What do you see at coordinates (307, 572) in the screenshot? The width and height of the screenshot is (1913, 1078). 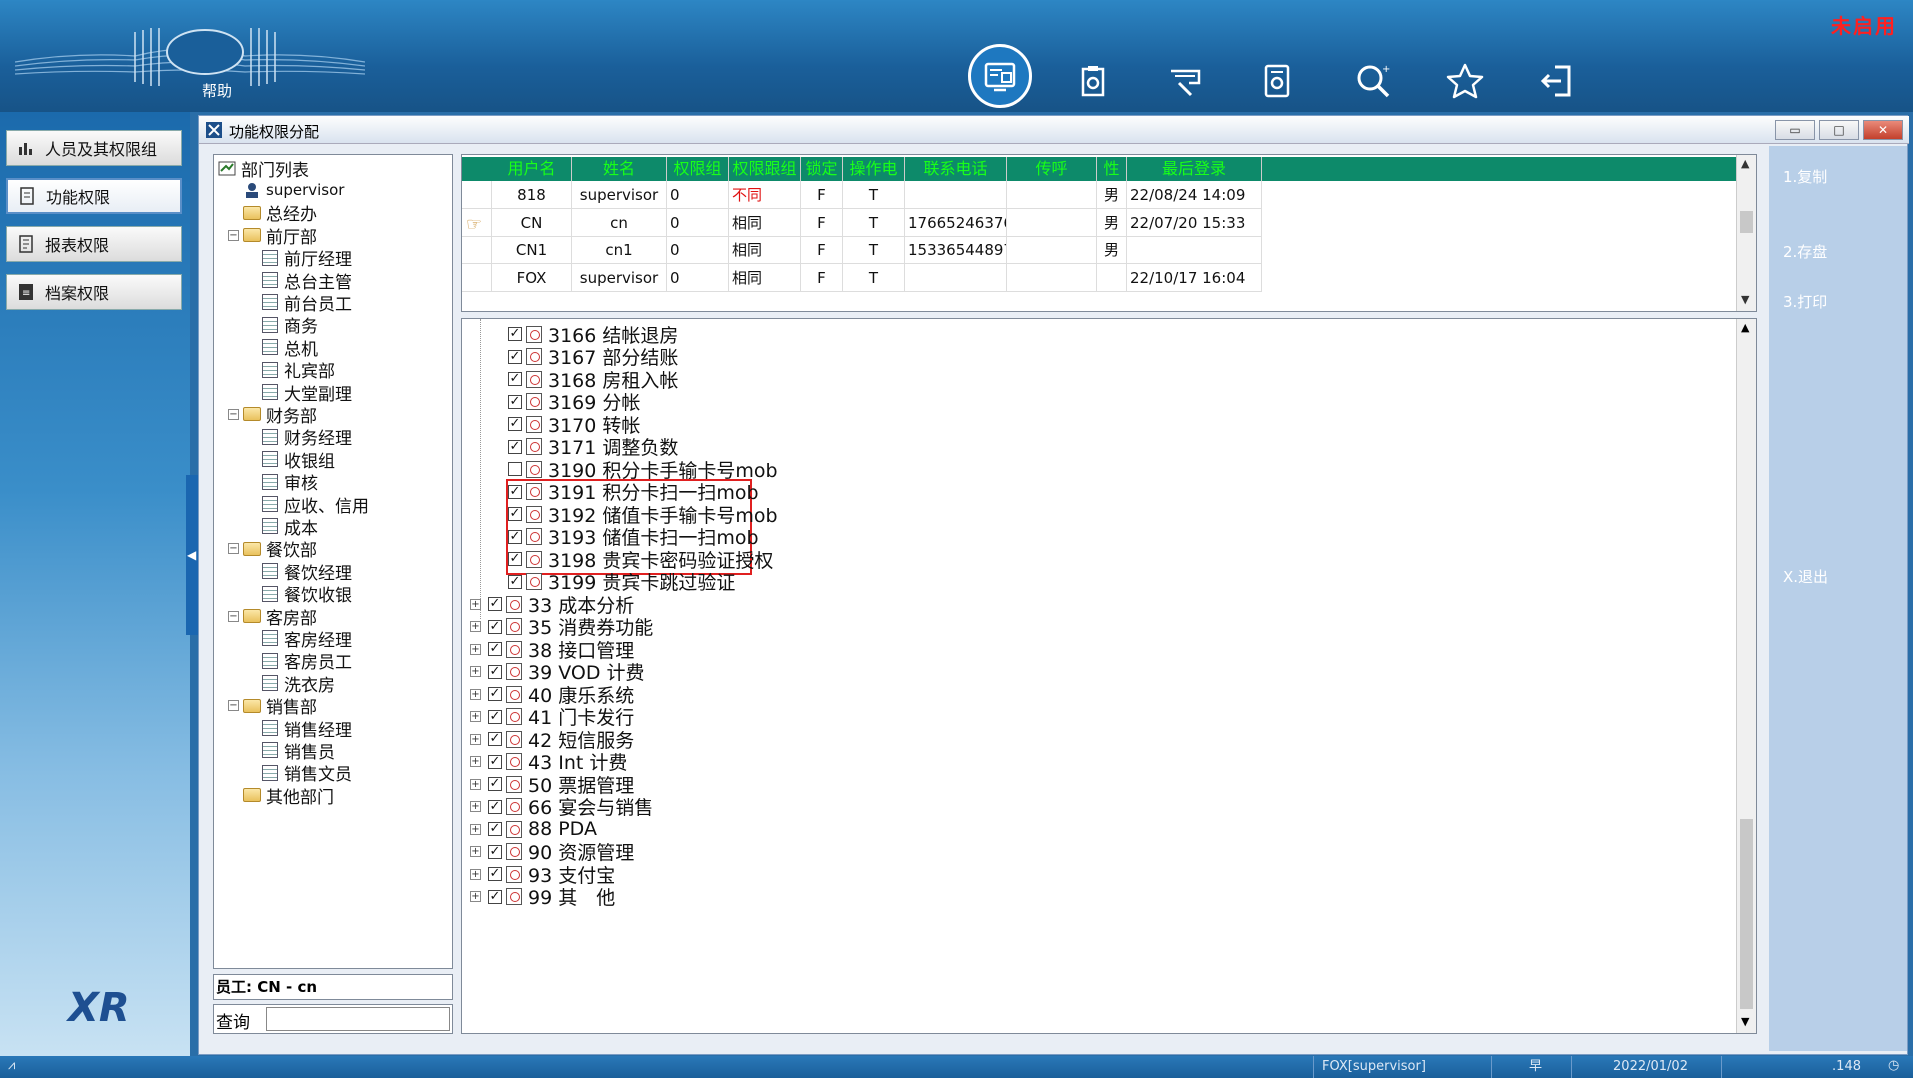 I see `dept-tree-item: 餐饮经理` at bounding box center [307, 572].